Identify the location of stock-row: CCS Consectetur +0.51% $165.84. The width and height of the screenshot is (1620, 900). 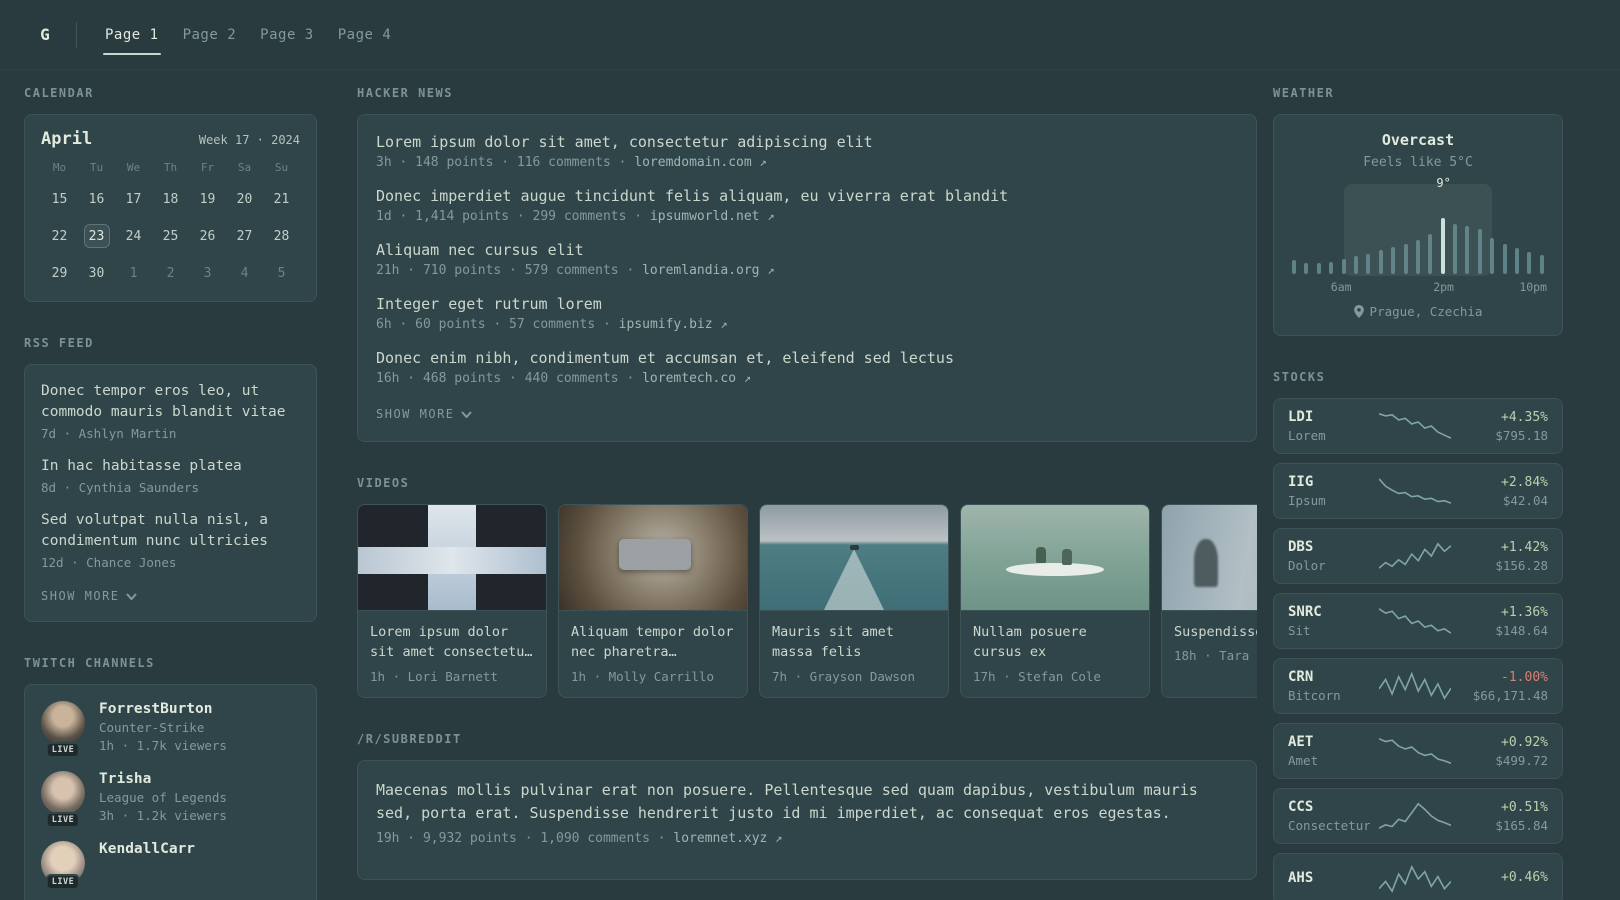
(1418, 816).